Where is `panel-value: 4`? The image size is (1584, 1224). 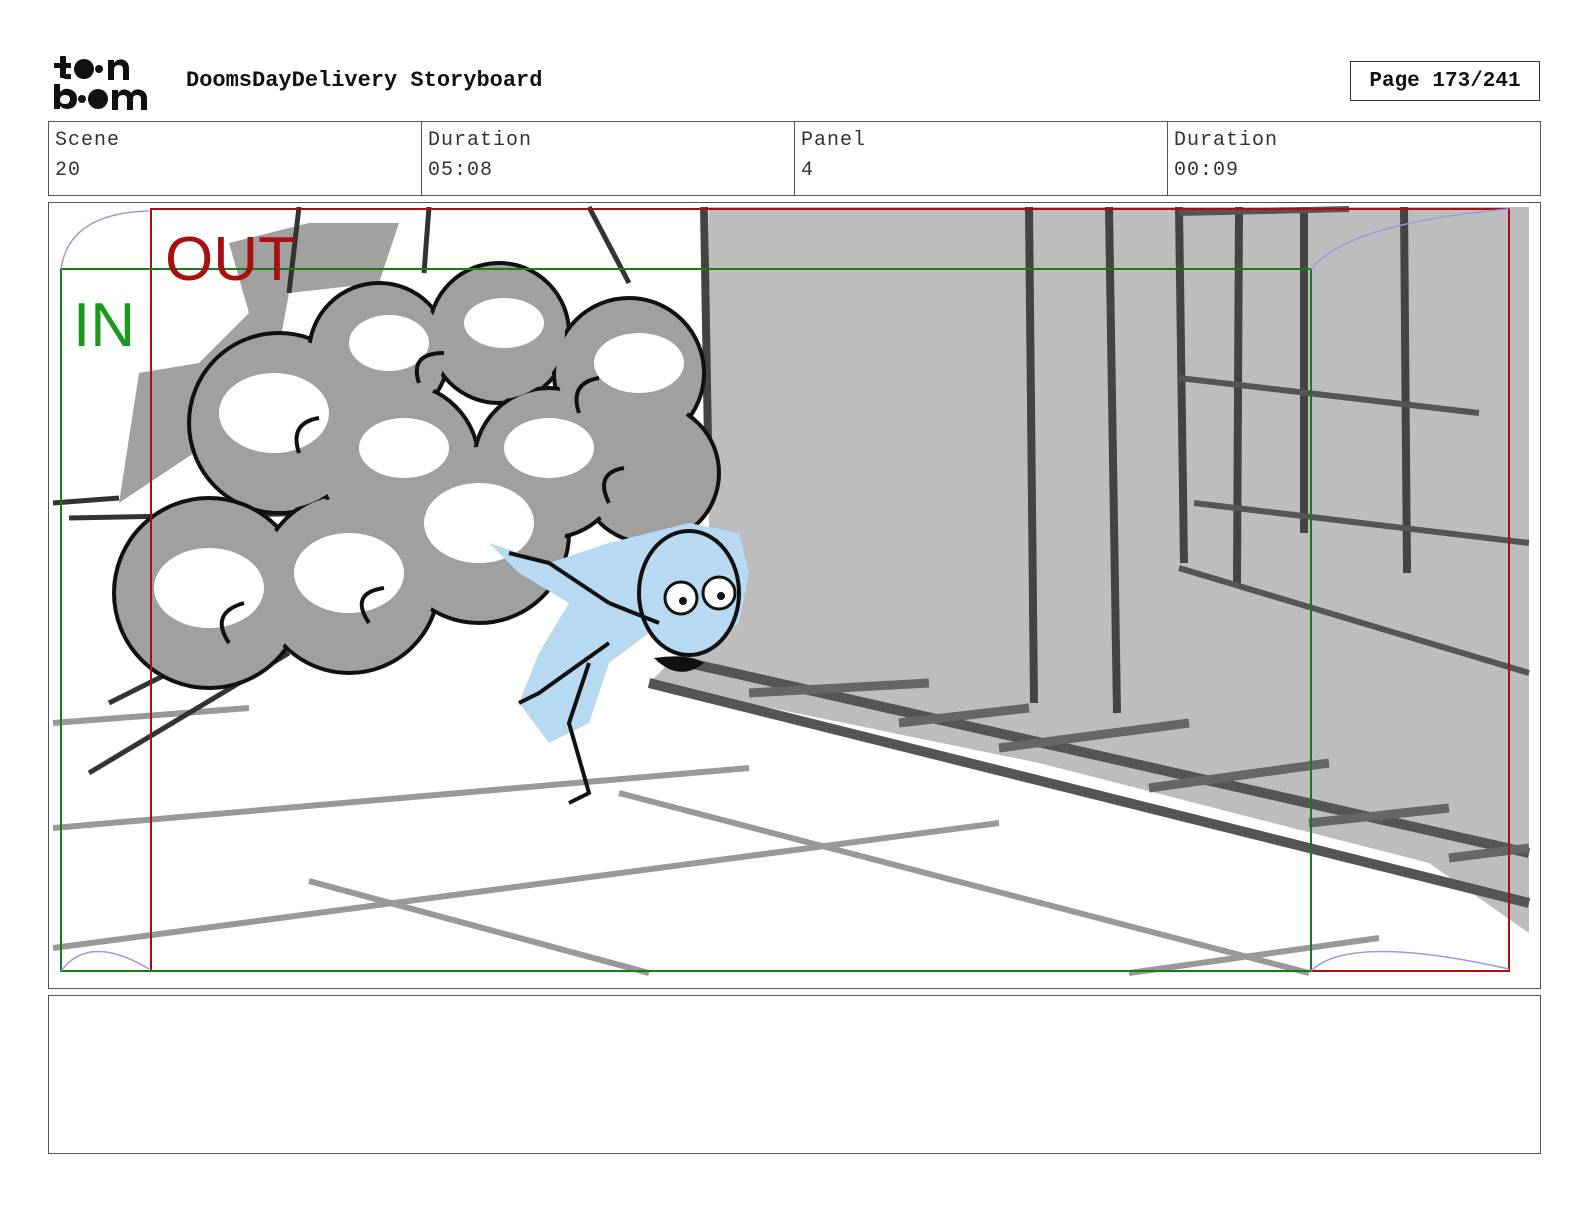
panel-value: 4 is located at coordinates (808, 170).